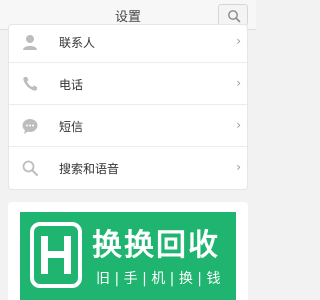  Describe the element at coordinates (30, 84) in the screenshot. I see `phone-icon` at that location.